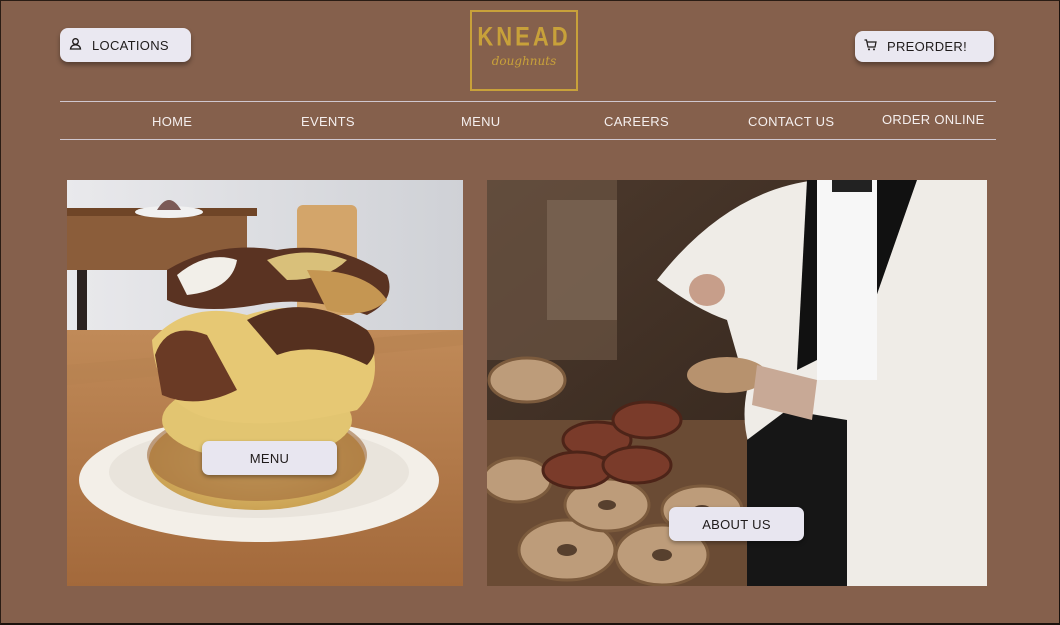 Image resolution: width=1060 pixels, height=625 pixels. What do you see at coordinates (480, 121) in the screenshot?
I see `nav-menu: MENU` at bounding box center [480, 121].